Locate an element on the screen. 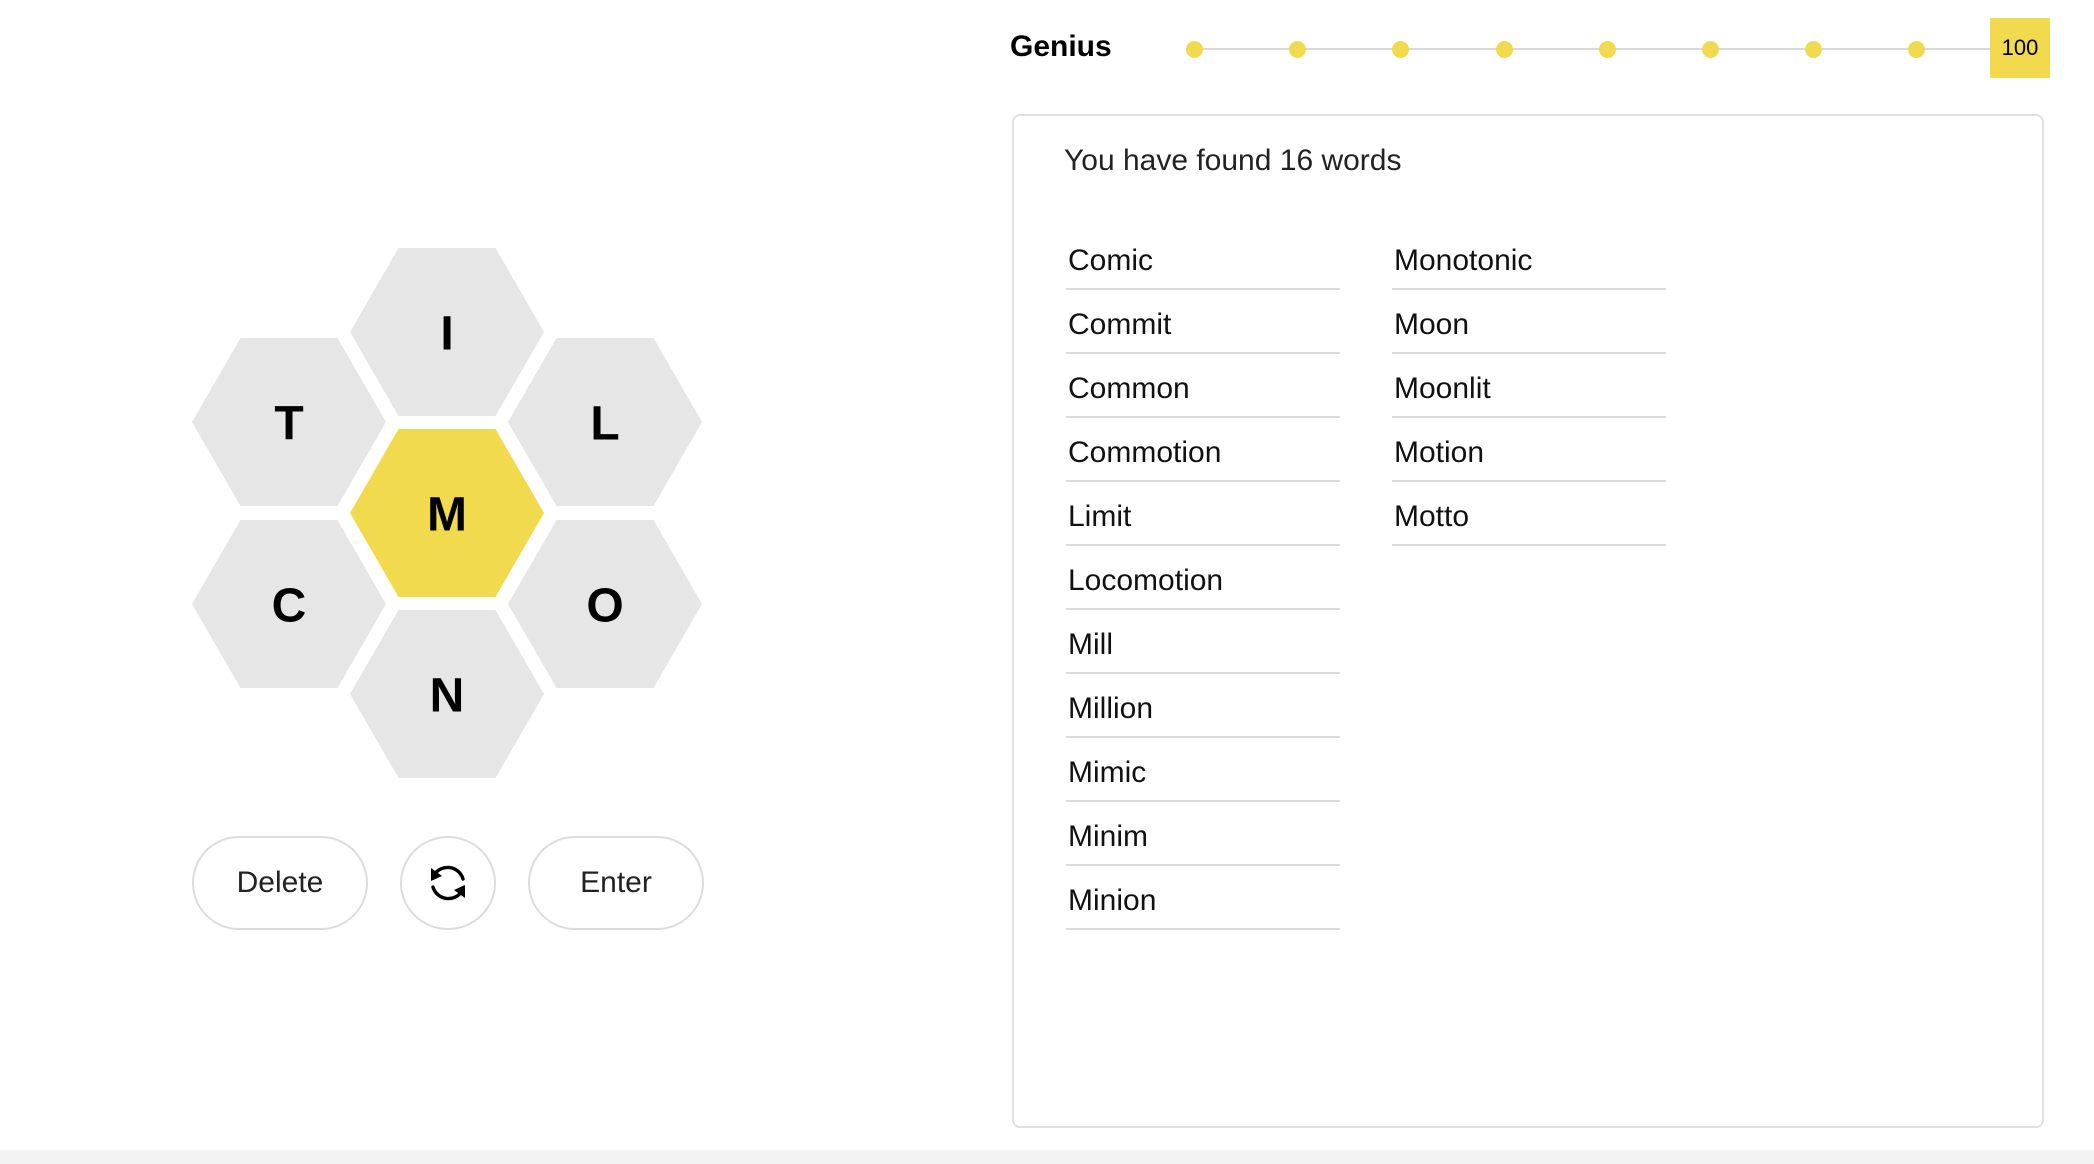  hive-cell-upper-right: L is located at coordinates (605, 422).